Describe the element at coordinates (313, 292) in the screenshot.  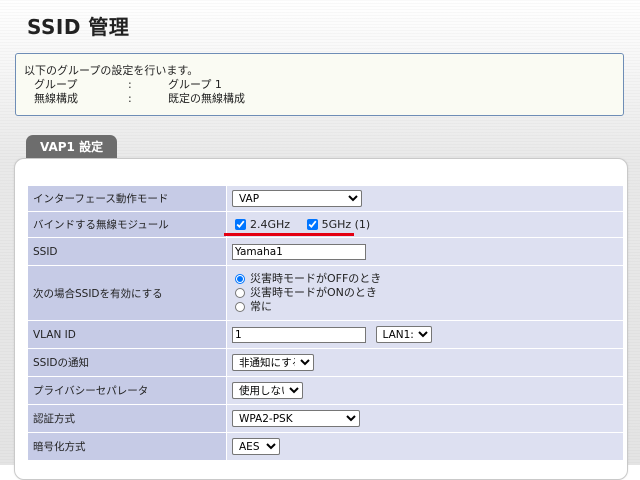
I see `radio-label: 災害時モードがONのとき` at that location.